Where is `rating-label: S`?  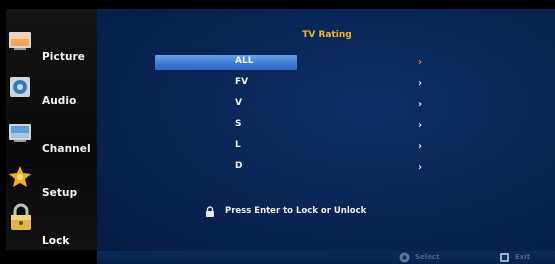
rating-label: S is located at coordinates (238, 124).